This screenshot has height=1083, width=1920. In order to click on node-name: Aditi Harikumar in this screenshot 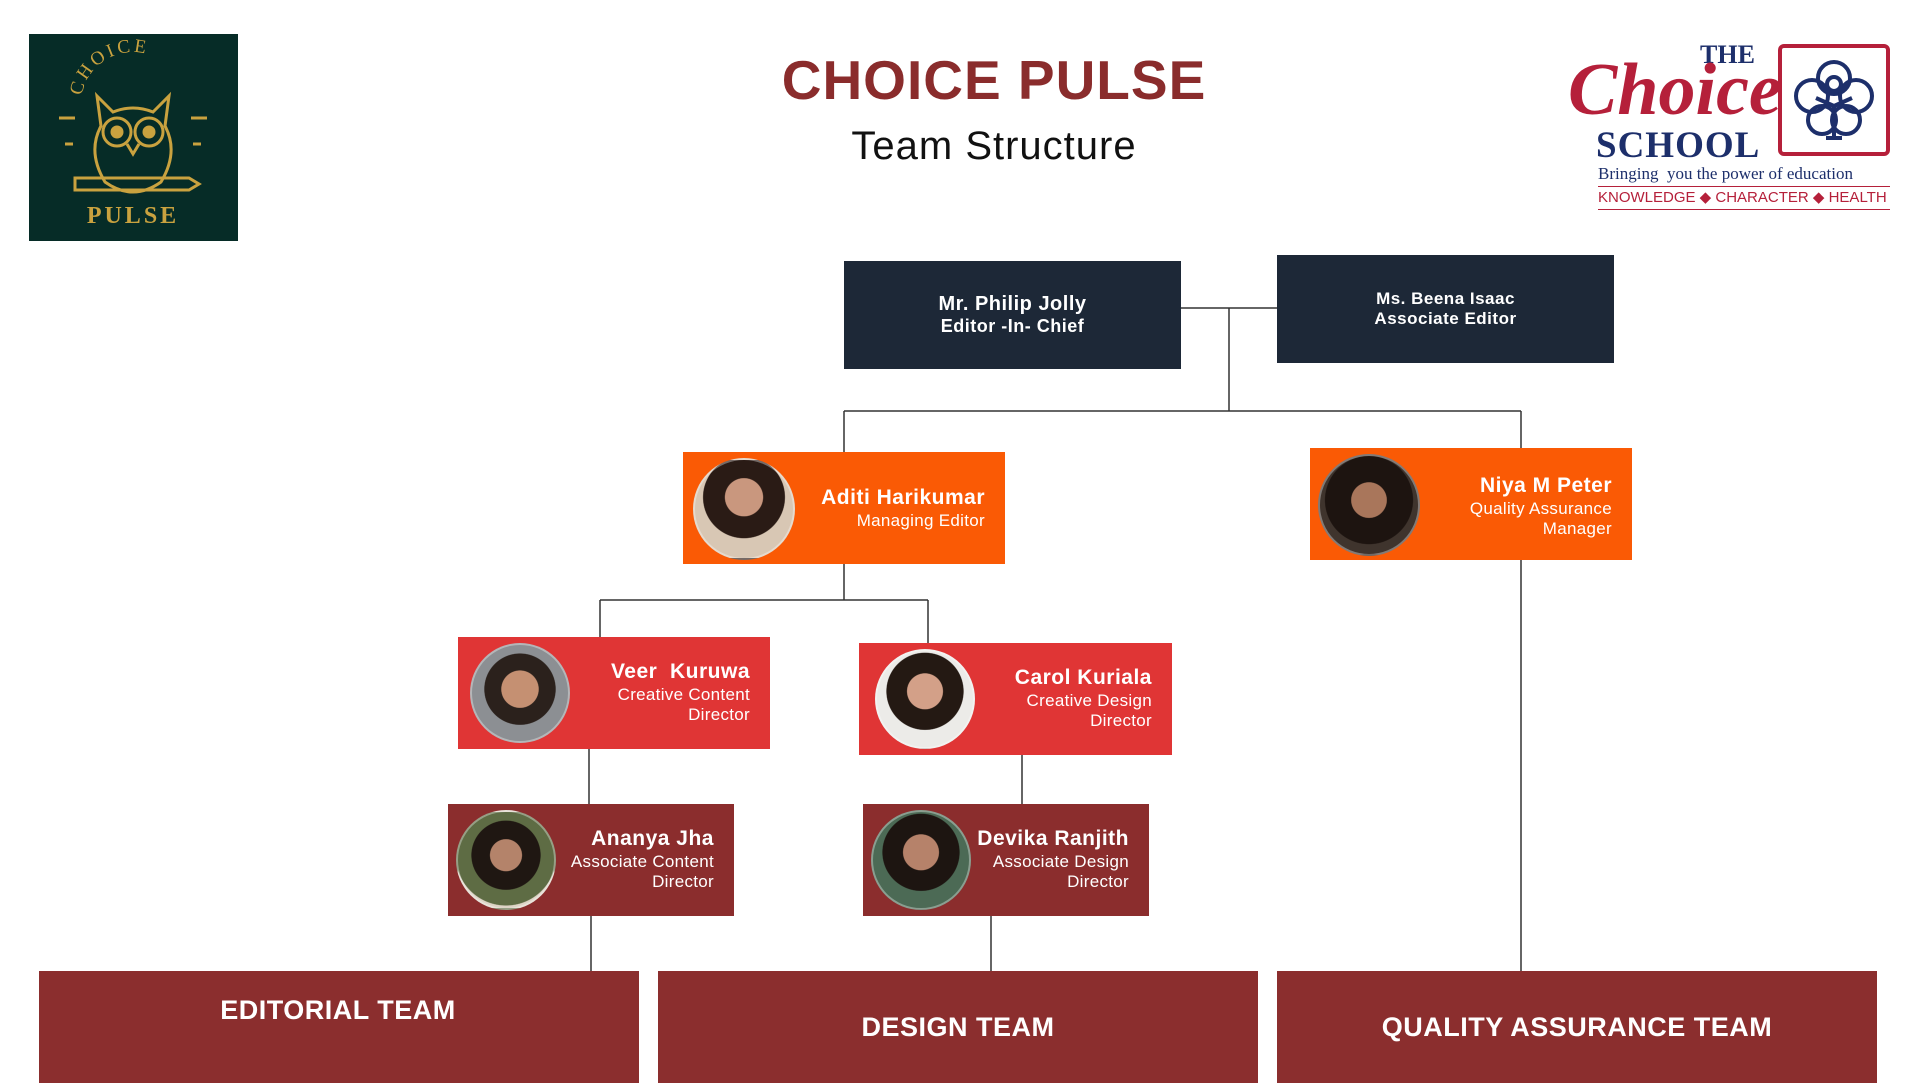, I will do `click(903, 497)`.